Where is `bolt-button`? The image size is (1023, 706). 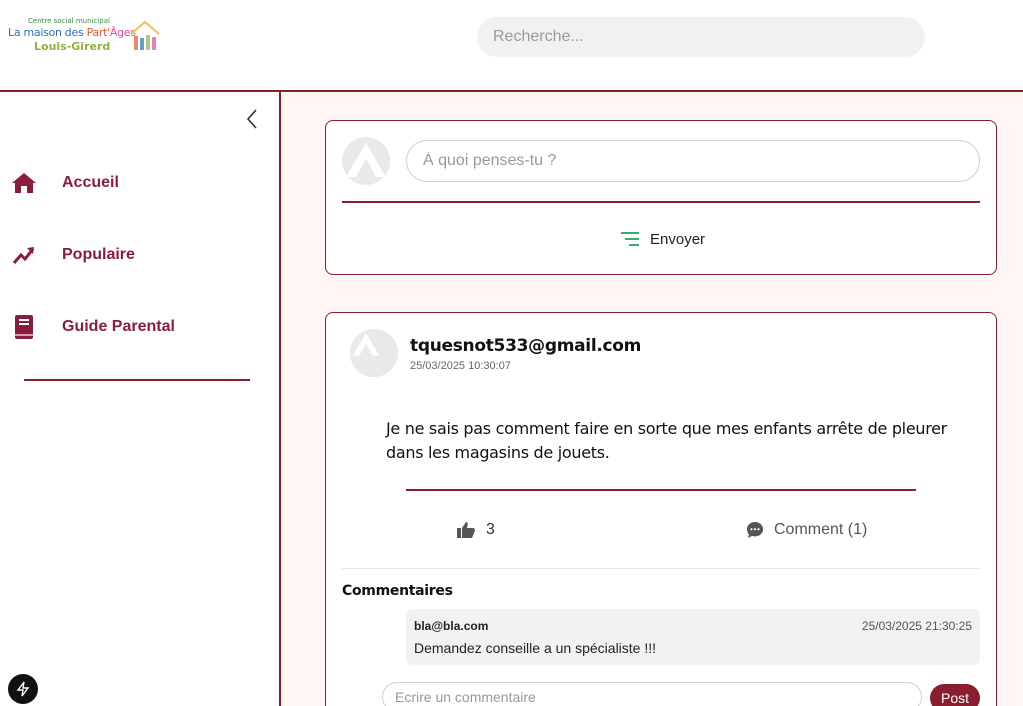
bolt-button is located at coordinates (23, 689).